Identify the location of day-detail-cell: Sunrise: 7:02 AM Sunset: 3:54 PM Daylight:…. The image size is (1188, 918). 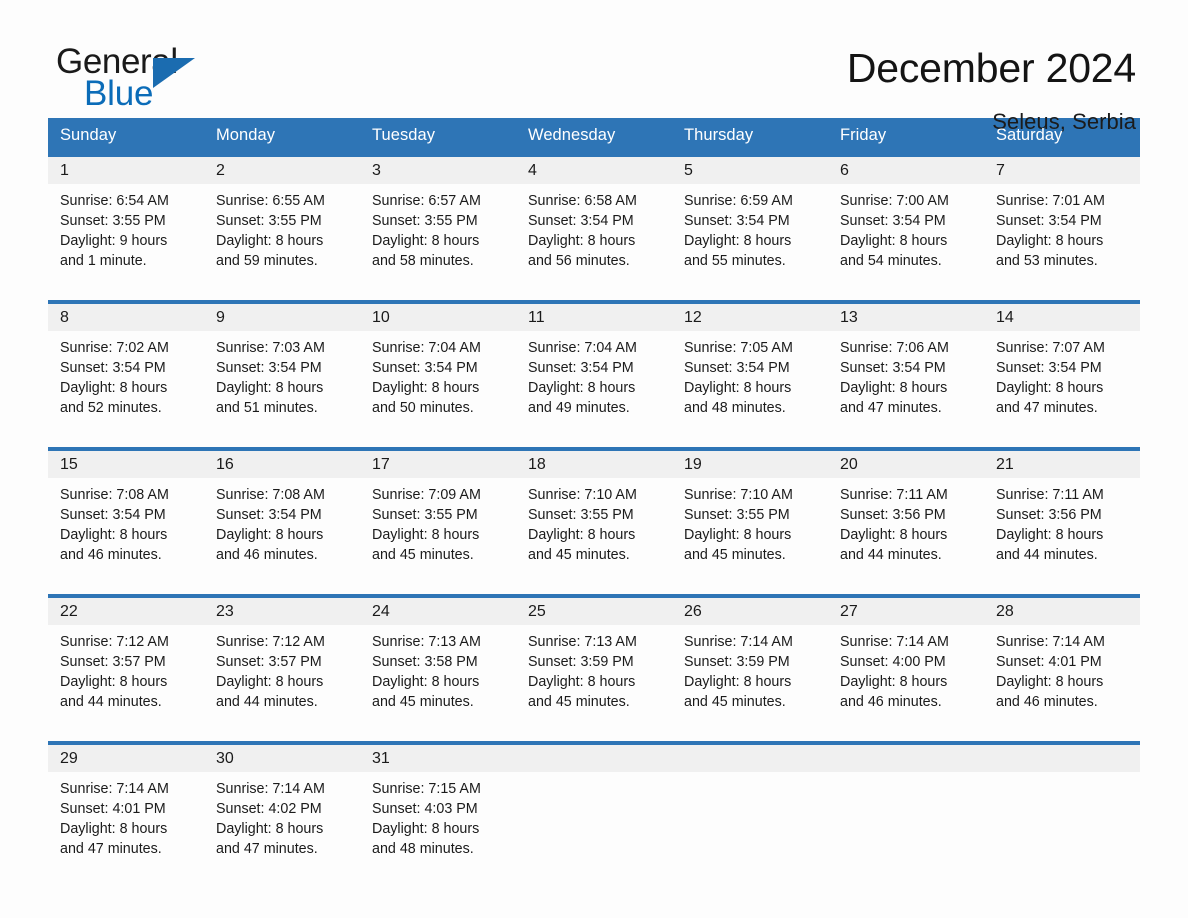
(126, 383).